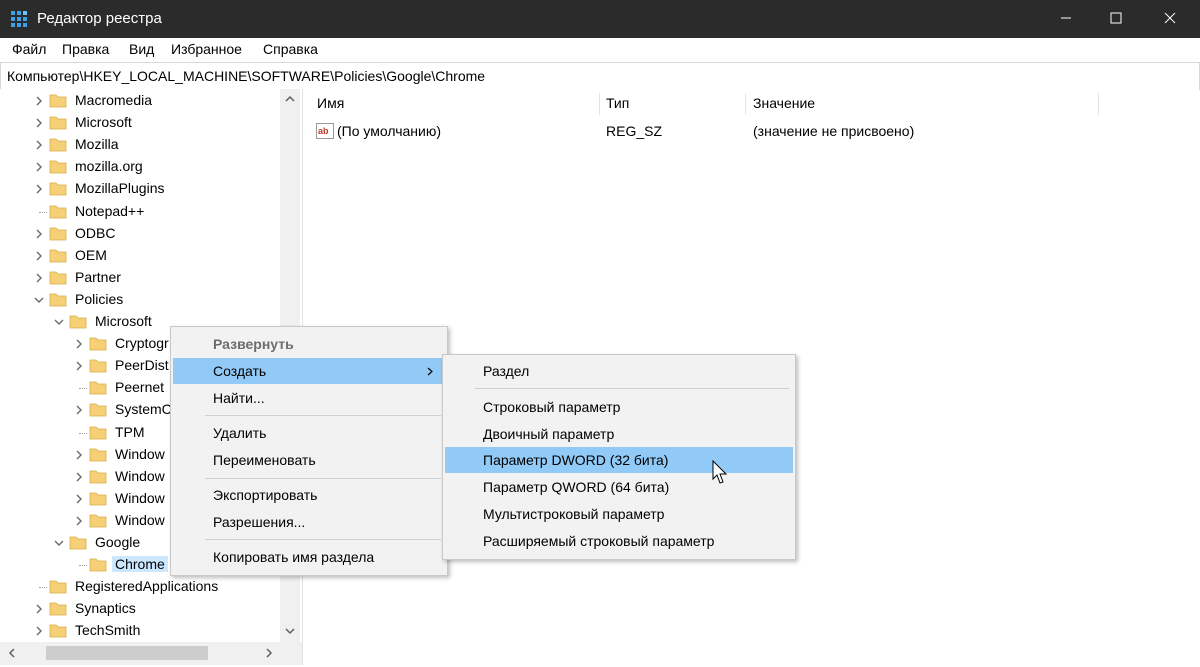 The height and width of the screenshot is (667, 1200). Describe the element at coordinates (309, 495) in the screenshot. I see `ctx-export: Экспортировать` at that location.